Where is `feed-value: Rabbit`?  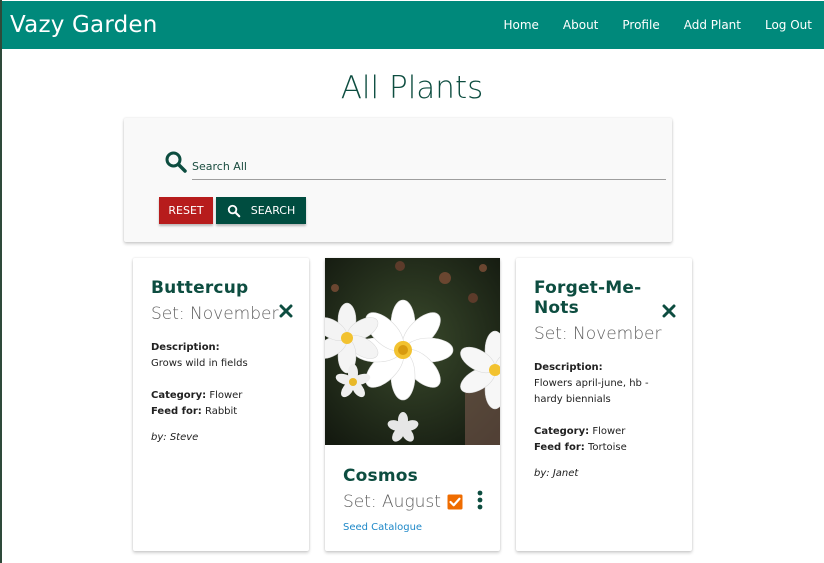 feed-value: Rabbit is located at coordinates (221, 411).